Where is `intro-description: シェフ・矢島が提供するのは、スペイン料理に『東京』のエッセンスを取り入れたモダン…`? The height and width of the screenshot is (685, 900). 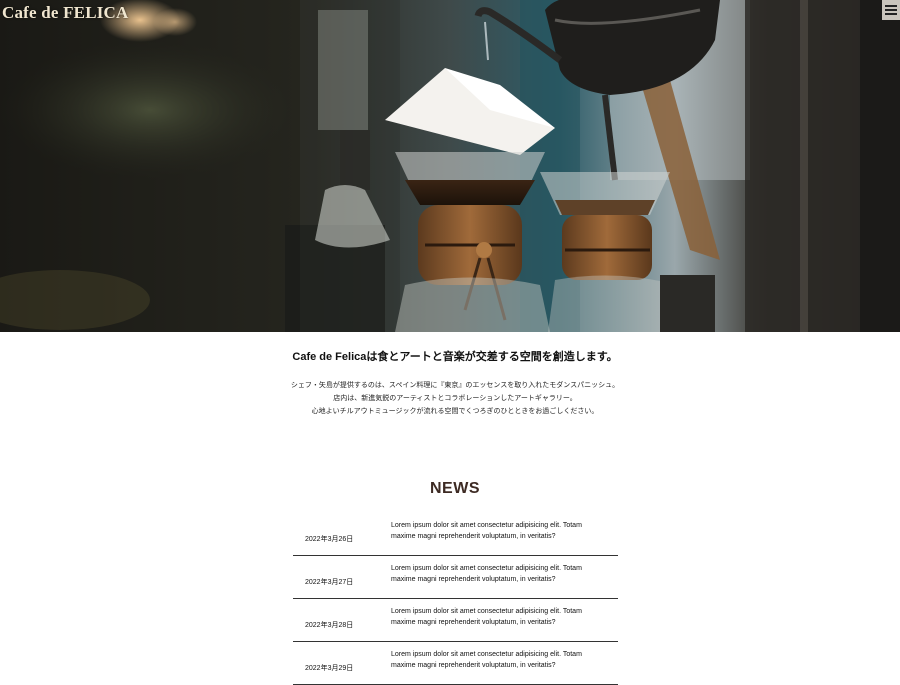
intro-description: シェフ・矢島が提供するのは、スペイン料理に『東京』のエッセンスを取り入れたモダン… is located at coordinates (450, 398).